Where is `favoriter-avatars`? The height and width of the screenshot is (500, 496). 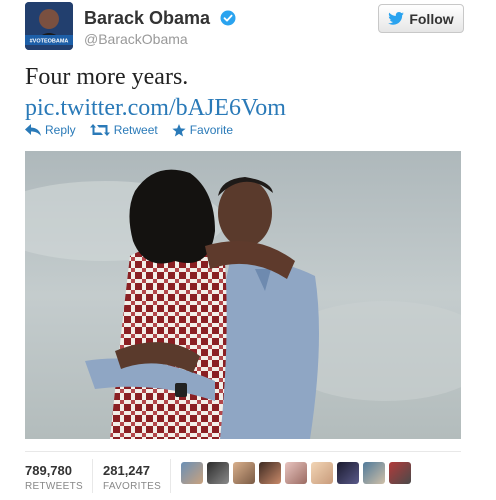 favoriter-avatars is located at coordinates (296, 473).